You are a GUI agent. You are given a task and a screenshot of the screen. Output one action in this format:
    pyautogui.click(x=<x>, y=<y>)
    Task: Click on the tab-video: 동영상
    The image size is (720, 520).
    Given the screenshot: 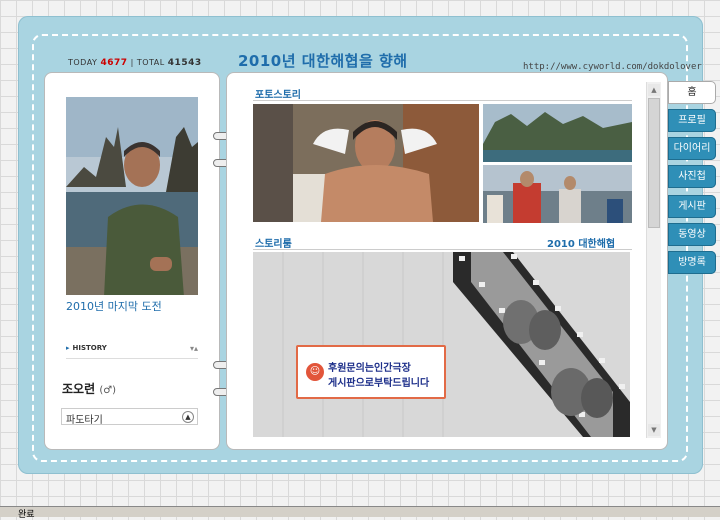 What is the action you would take?
    pyautogui.click(x=692, y=234)
    